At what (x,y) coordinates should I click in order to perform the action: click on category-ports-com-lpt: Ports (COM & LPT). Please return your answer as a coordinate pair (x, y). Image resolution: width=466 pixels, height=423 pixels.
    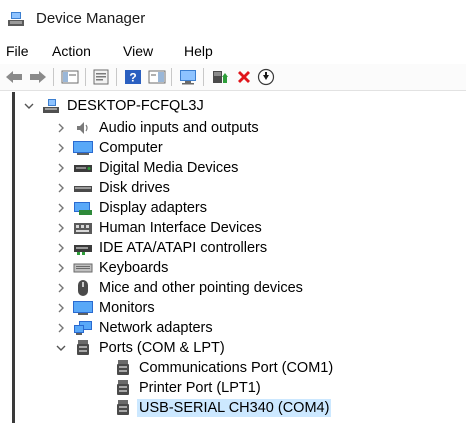
    Looking at the image, I should click on (141, 348).